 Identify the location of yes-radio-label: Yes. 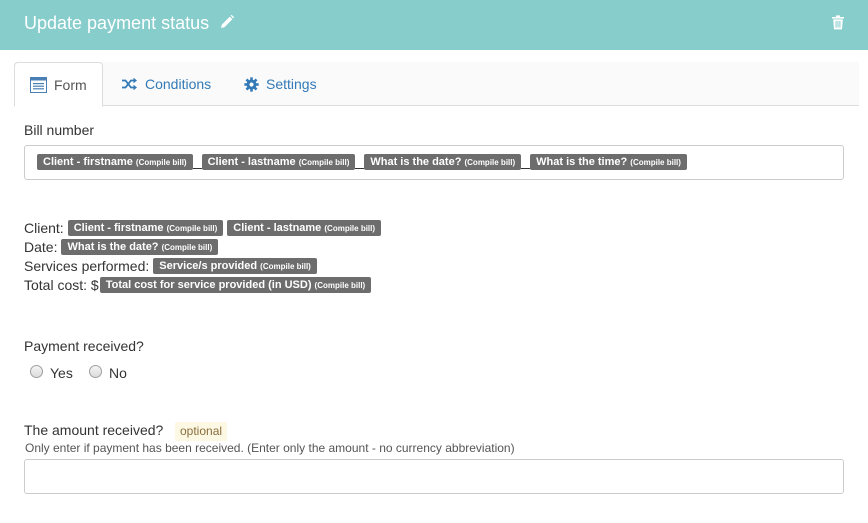
(61, 373).